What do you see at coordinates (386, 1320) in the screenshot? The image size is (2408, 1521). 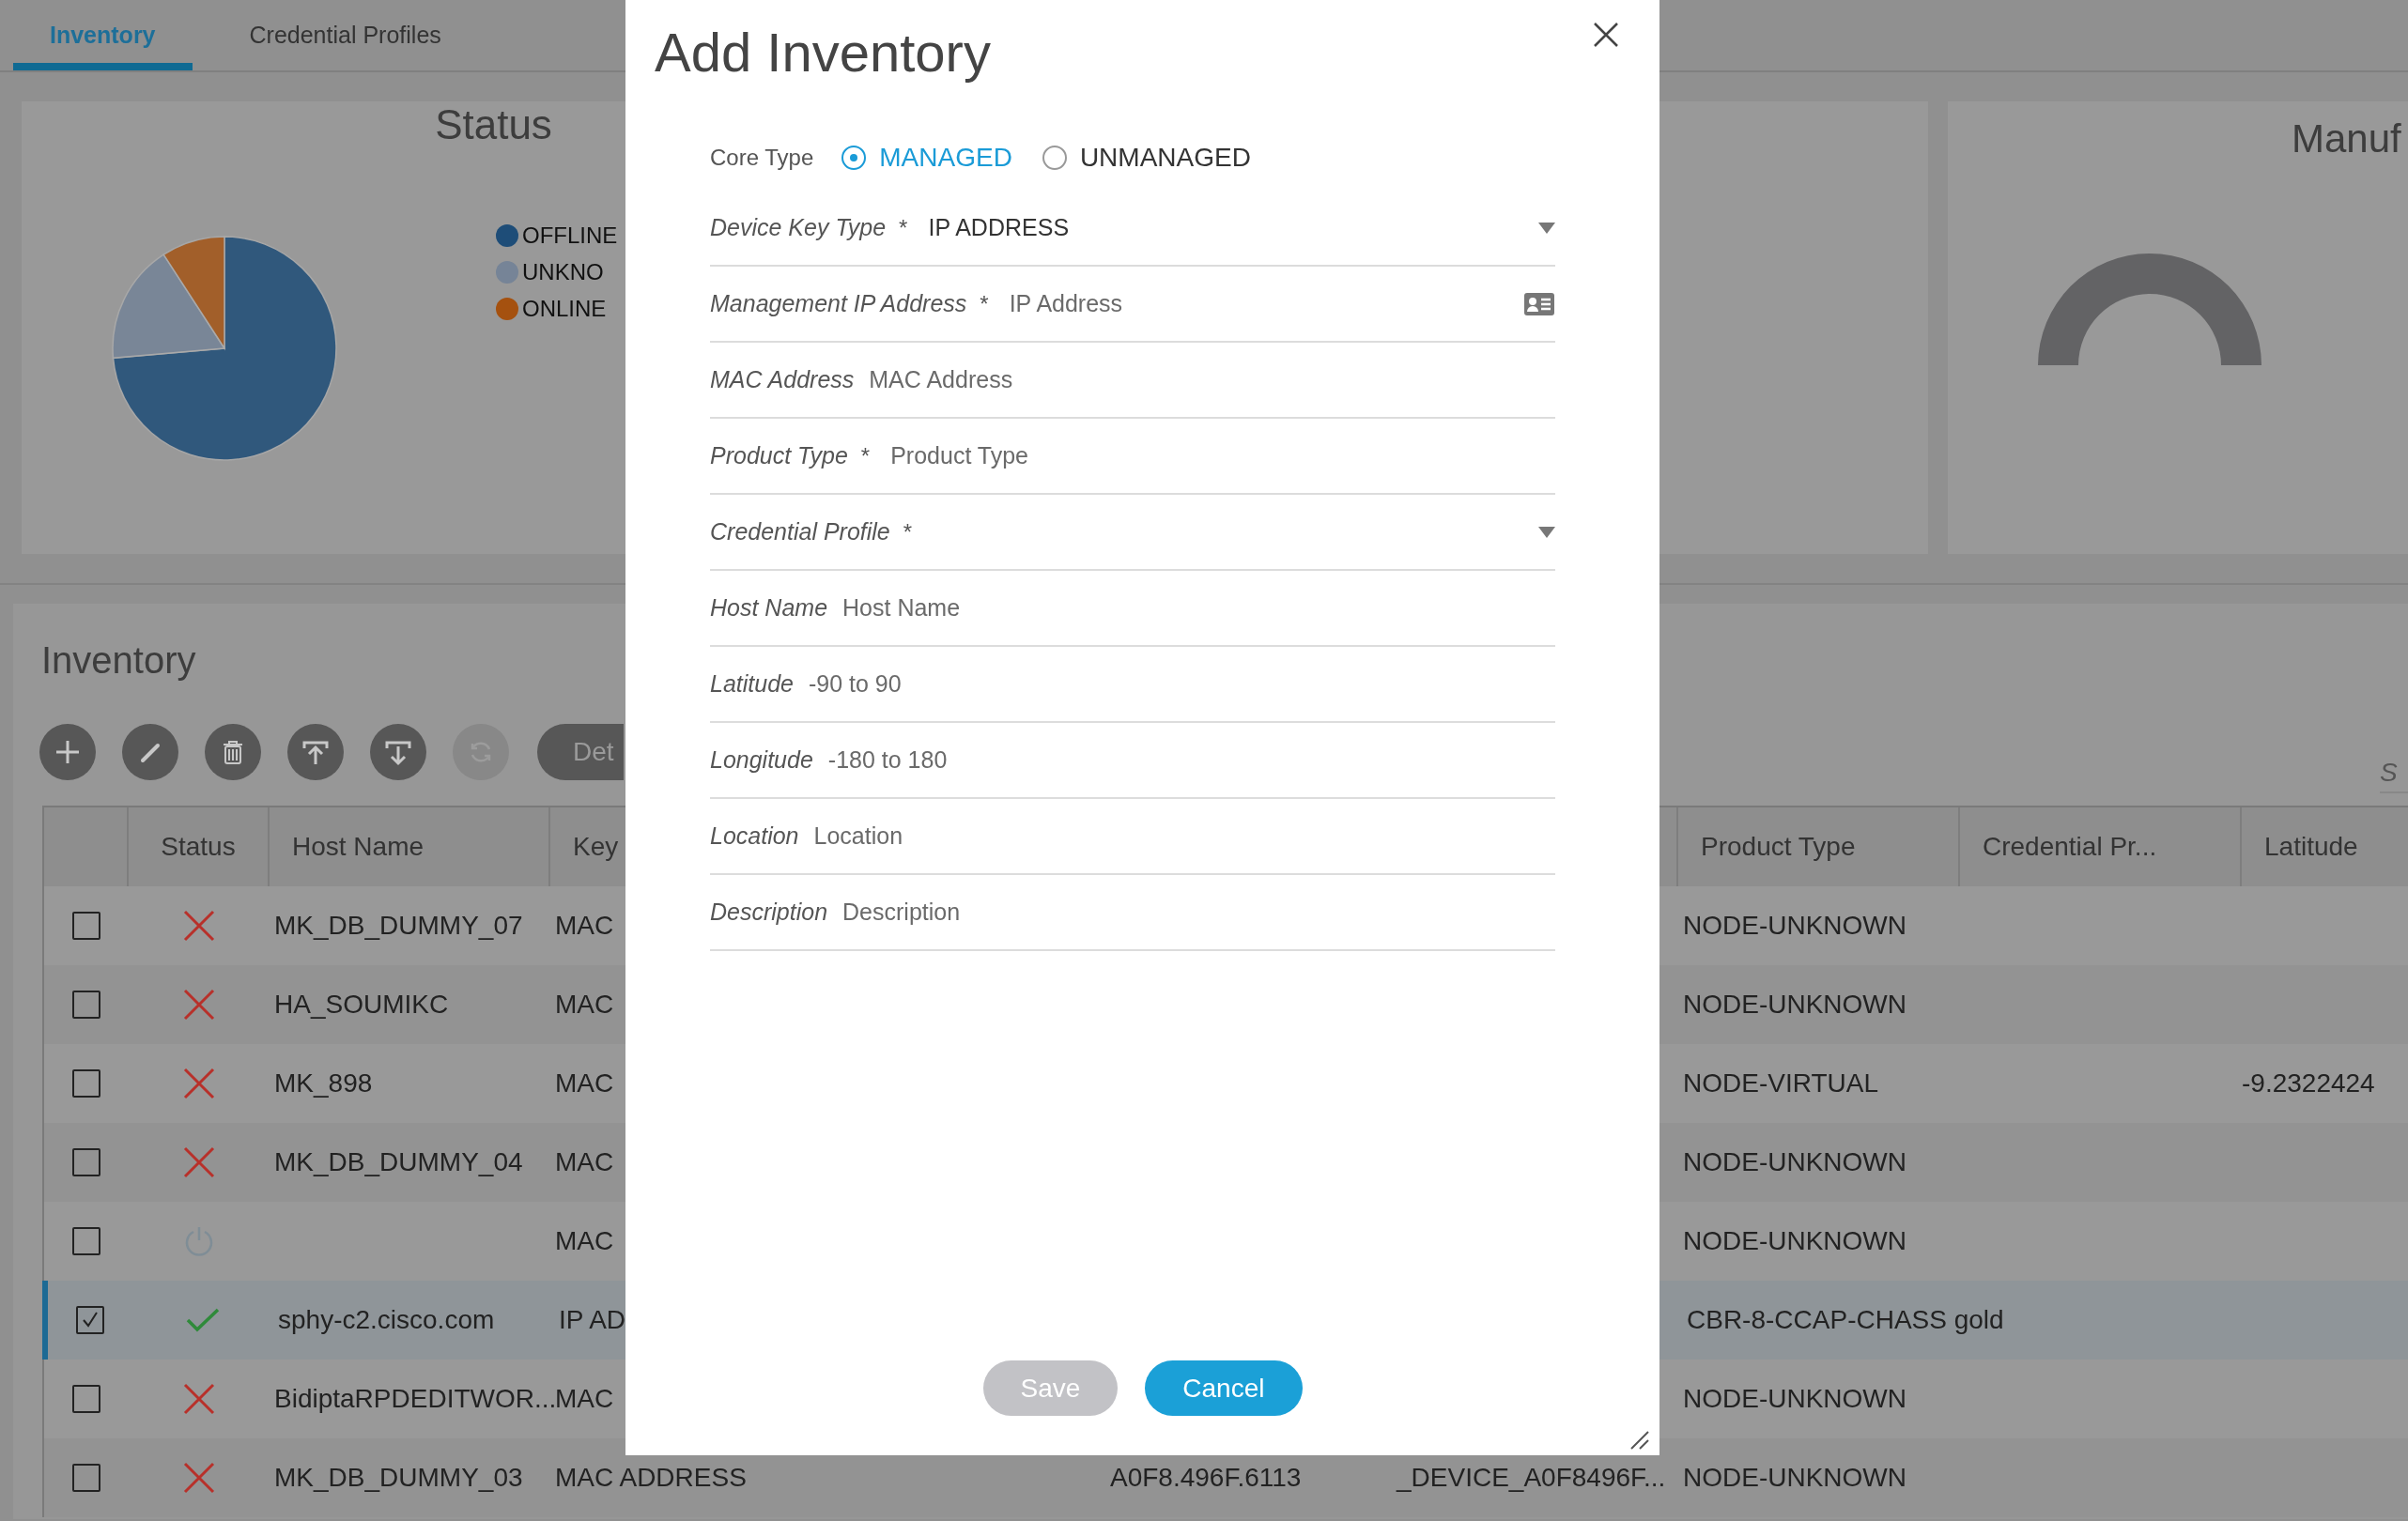 I see `table-cell: sphy-c2.cisco.com` at bounding box center [386, 1320].